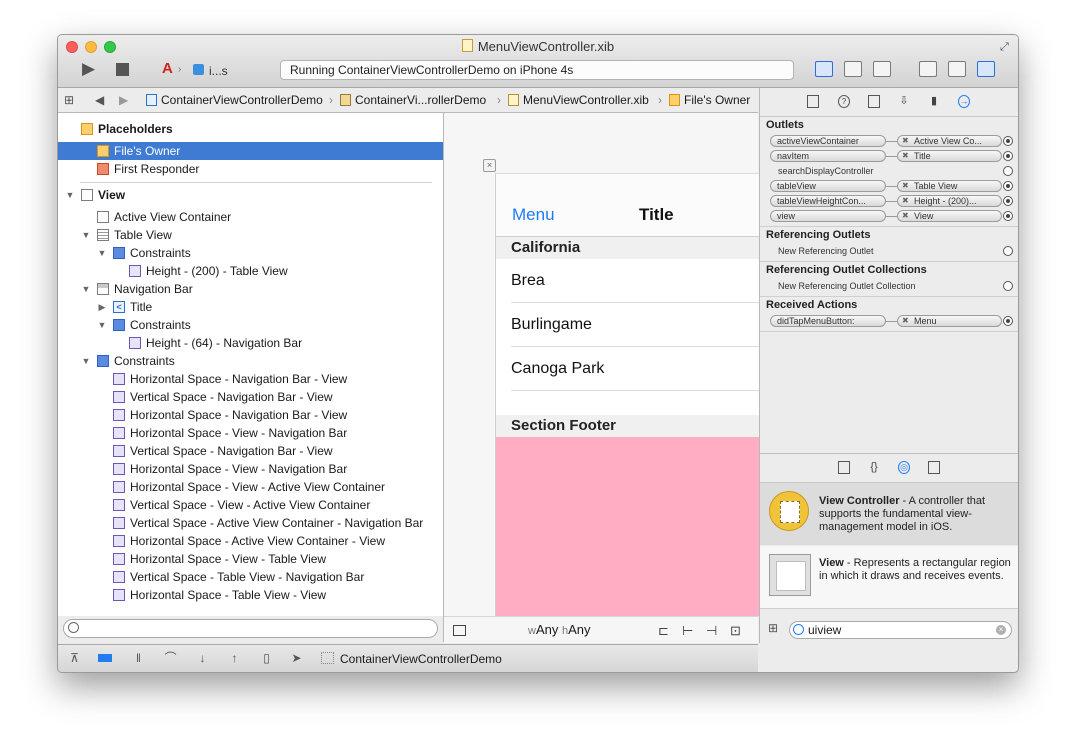  Describe the element at coordinates (99, 100) in the screenshot. I see `back-arrow-icon: ◀` at that location.